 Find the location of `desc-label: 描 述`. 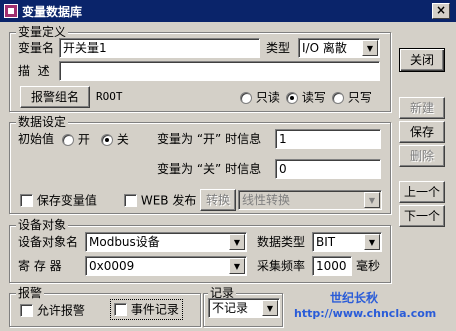

desc-label: 描 述 is located at coordinates (34, 71).